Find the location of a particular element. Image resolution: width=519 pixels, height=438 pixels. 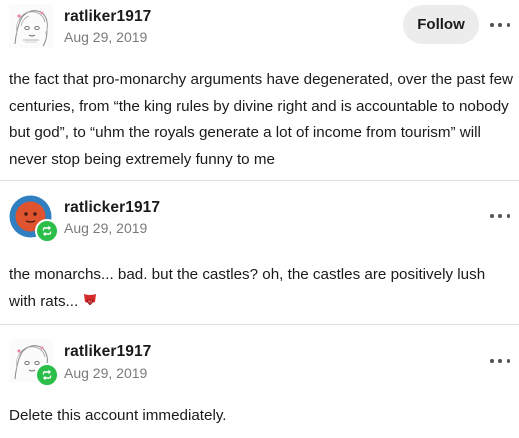

tongue-out-emoji-icon is located at coordinates (90, 305).